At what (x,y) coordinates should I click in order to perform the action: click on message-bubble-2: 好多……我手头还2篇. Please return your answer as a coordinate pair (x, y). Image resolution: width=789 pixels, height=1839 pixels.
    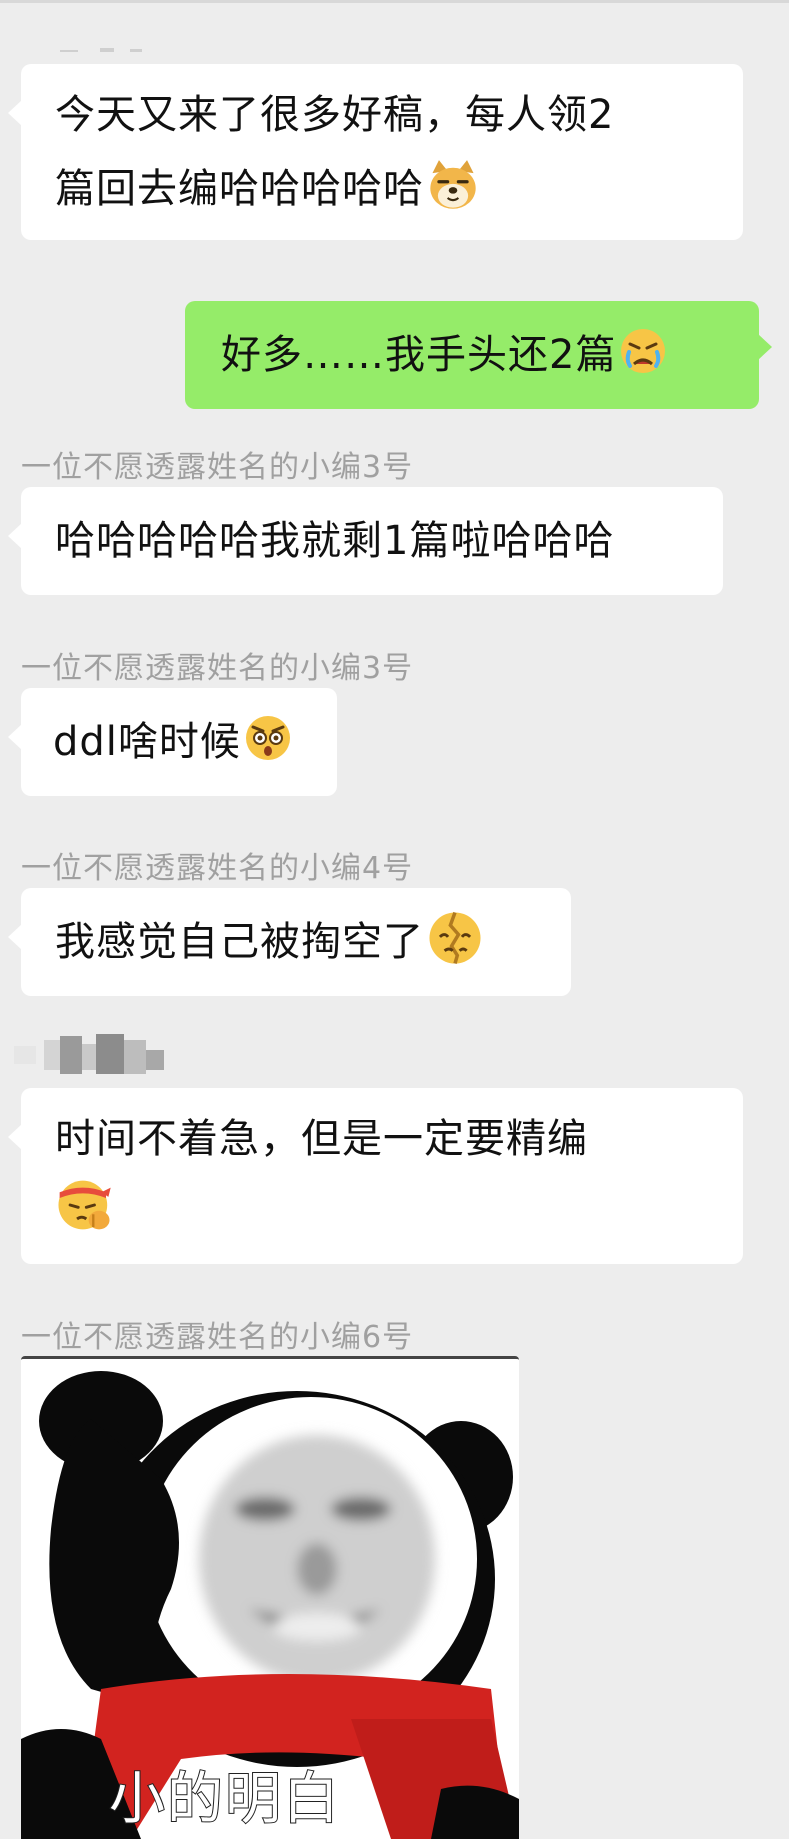
    Looking at the image, I should click on (478, 355).